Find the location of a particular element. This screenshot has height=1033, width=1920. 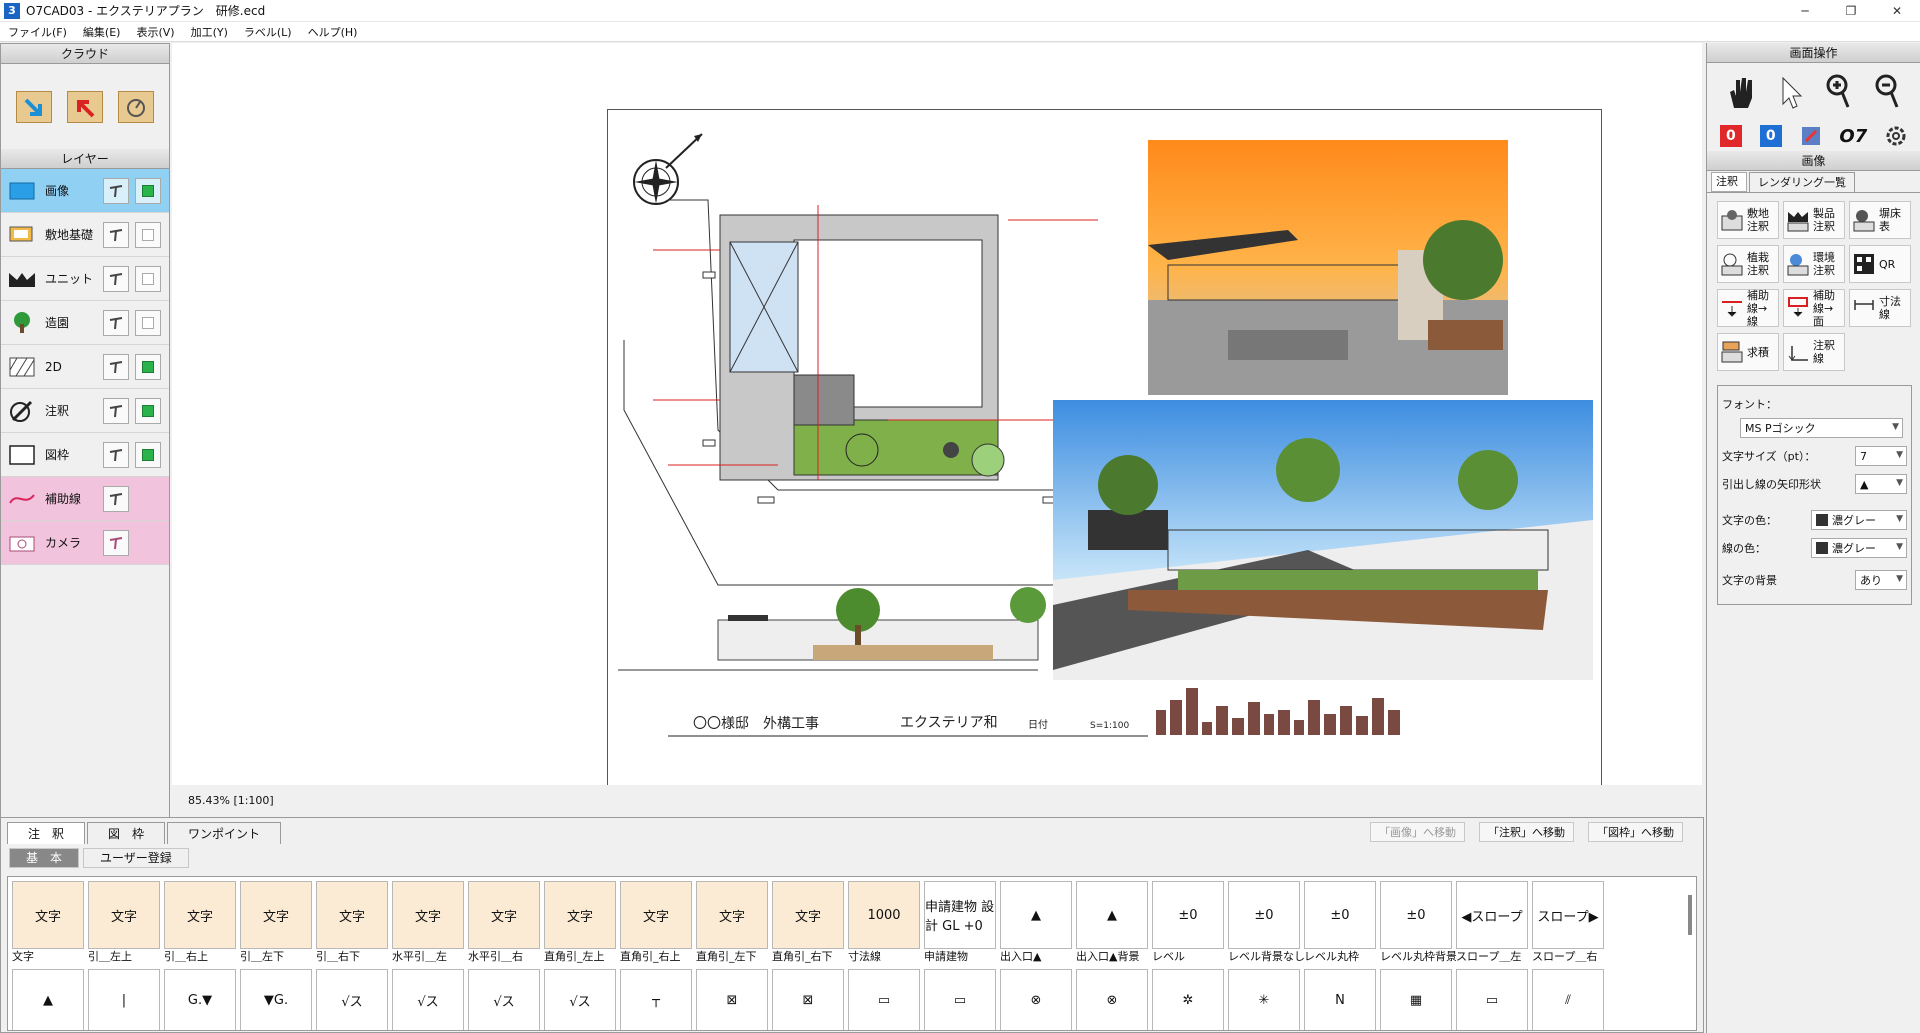

symbol-item: 文字 水平引＿左 is located at coordinates (430, 923).